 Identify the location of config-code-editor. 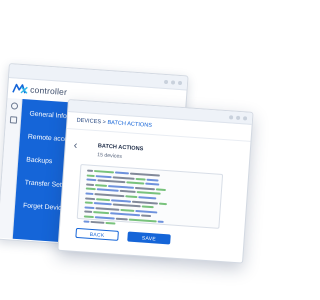
(150, 196).